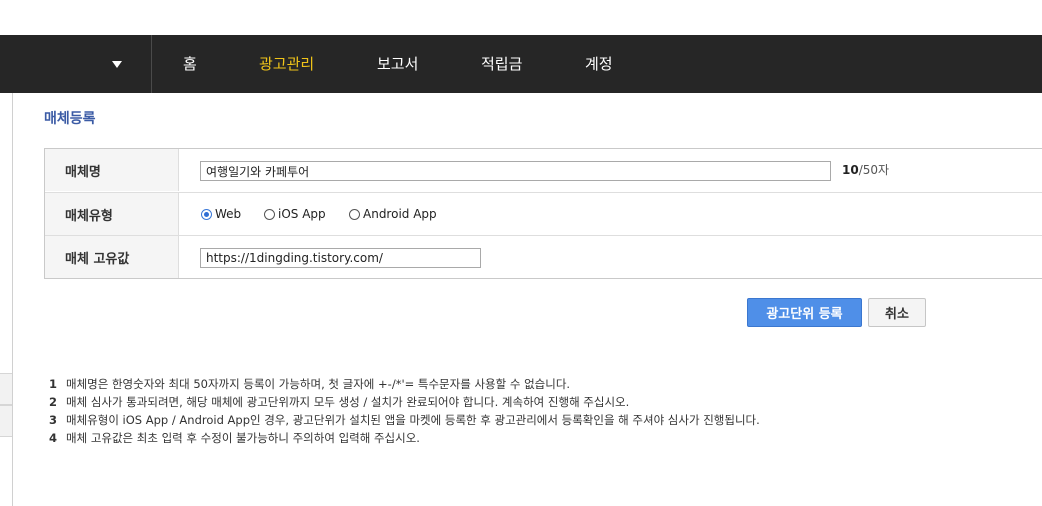 This screenshot has height=506, width=1042. Describe the element at coordinates (228, 214) in the screenshot. I see `radio-label-web: Web` at that location.